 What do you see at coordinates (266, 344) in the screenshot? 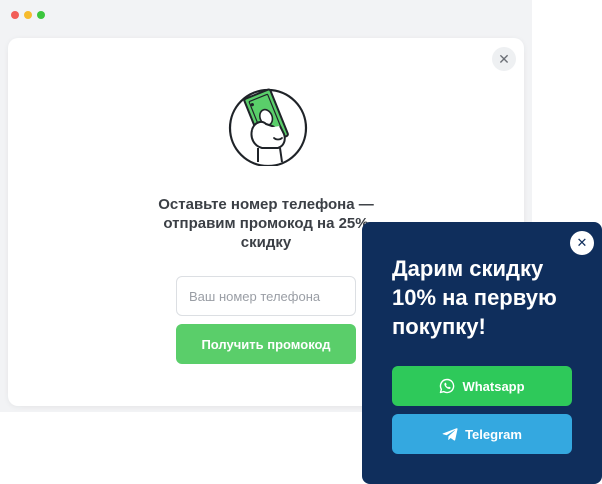
I see `get-promo-button: Получить промокод` at bounding box center [266, 344].